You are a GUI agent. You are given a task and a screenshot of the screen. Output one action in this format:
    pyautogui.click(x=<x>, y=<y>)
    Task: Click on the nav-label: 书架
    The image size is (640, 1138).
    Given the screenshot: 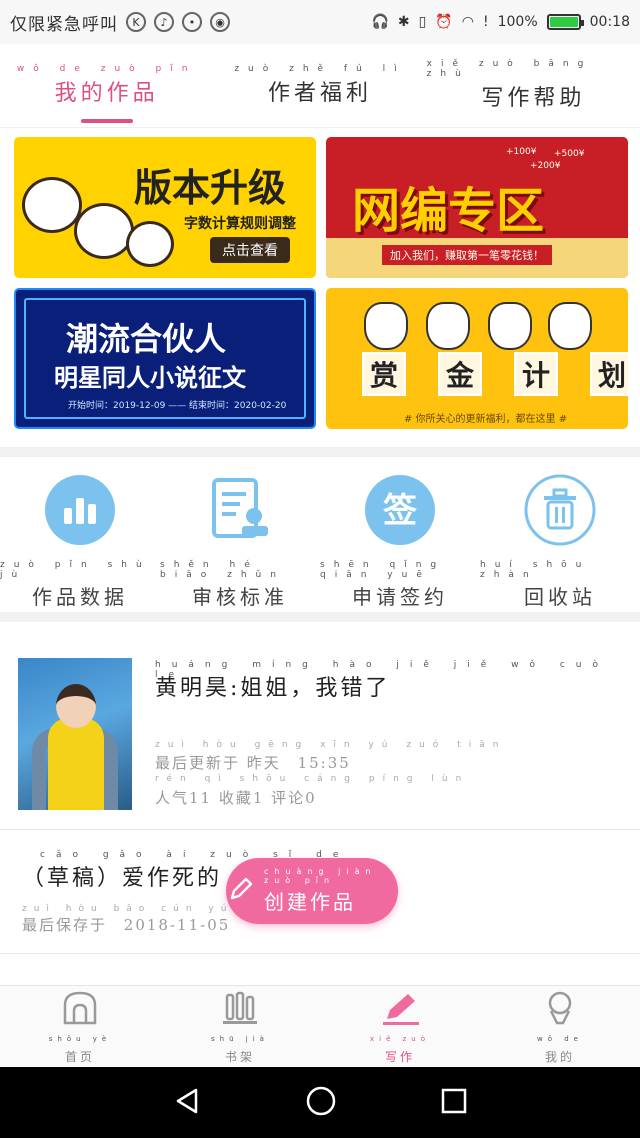 What is the action you would take?
    pyautogui.click(x=239, y=1056)
    